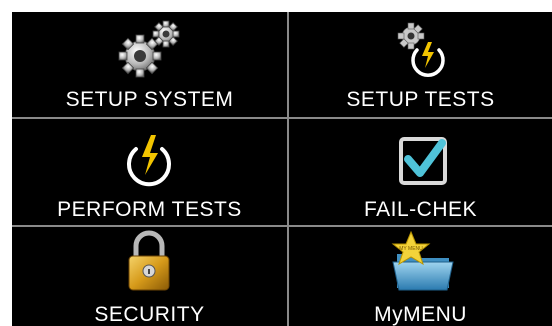 The width and height of the screenshot is (552, 326). I want to click on mymenu-tile: MY MENU MyMENU, so click(420, 276).